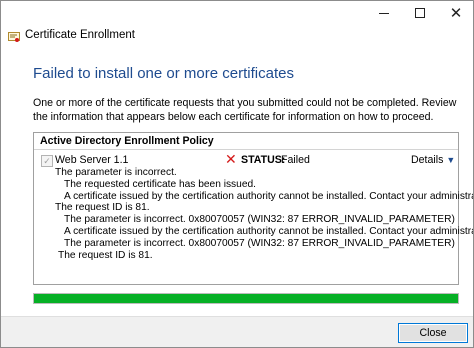  What do you see at coordinates (237, 13) in the screenshot?
I see `title-bar: ✕` at bounding box center [237, 13].